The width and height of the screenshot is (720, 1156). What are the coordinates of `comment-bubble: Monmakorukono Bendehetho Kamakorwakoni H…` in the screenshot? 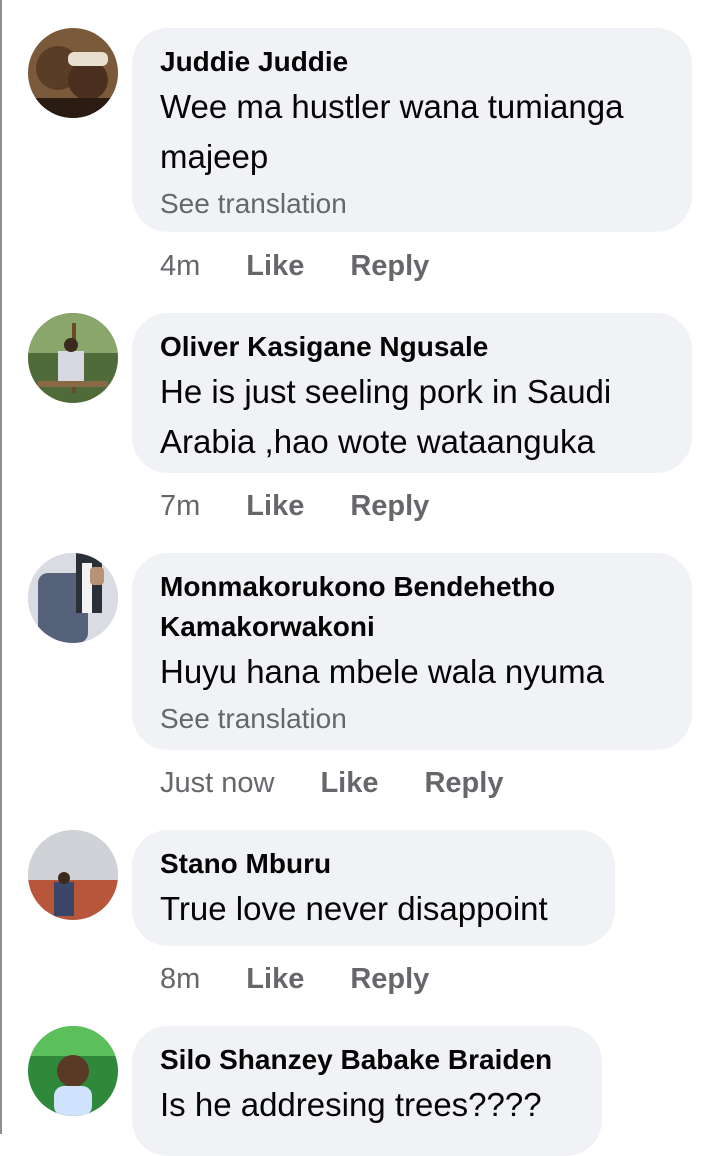 It's located at (412, 651).